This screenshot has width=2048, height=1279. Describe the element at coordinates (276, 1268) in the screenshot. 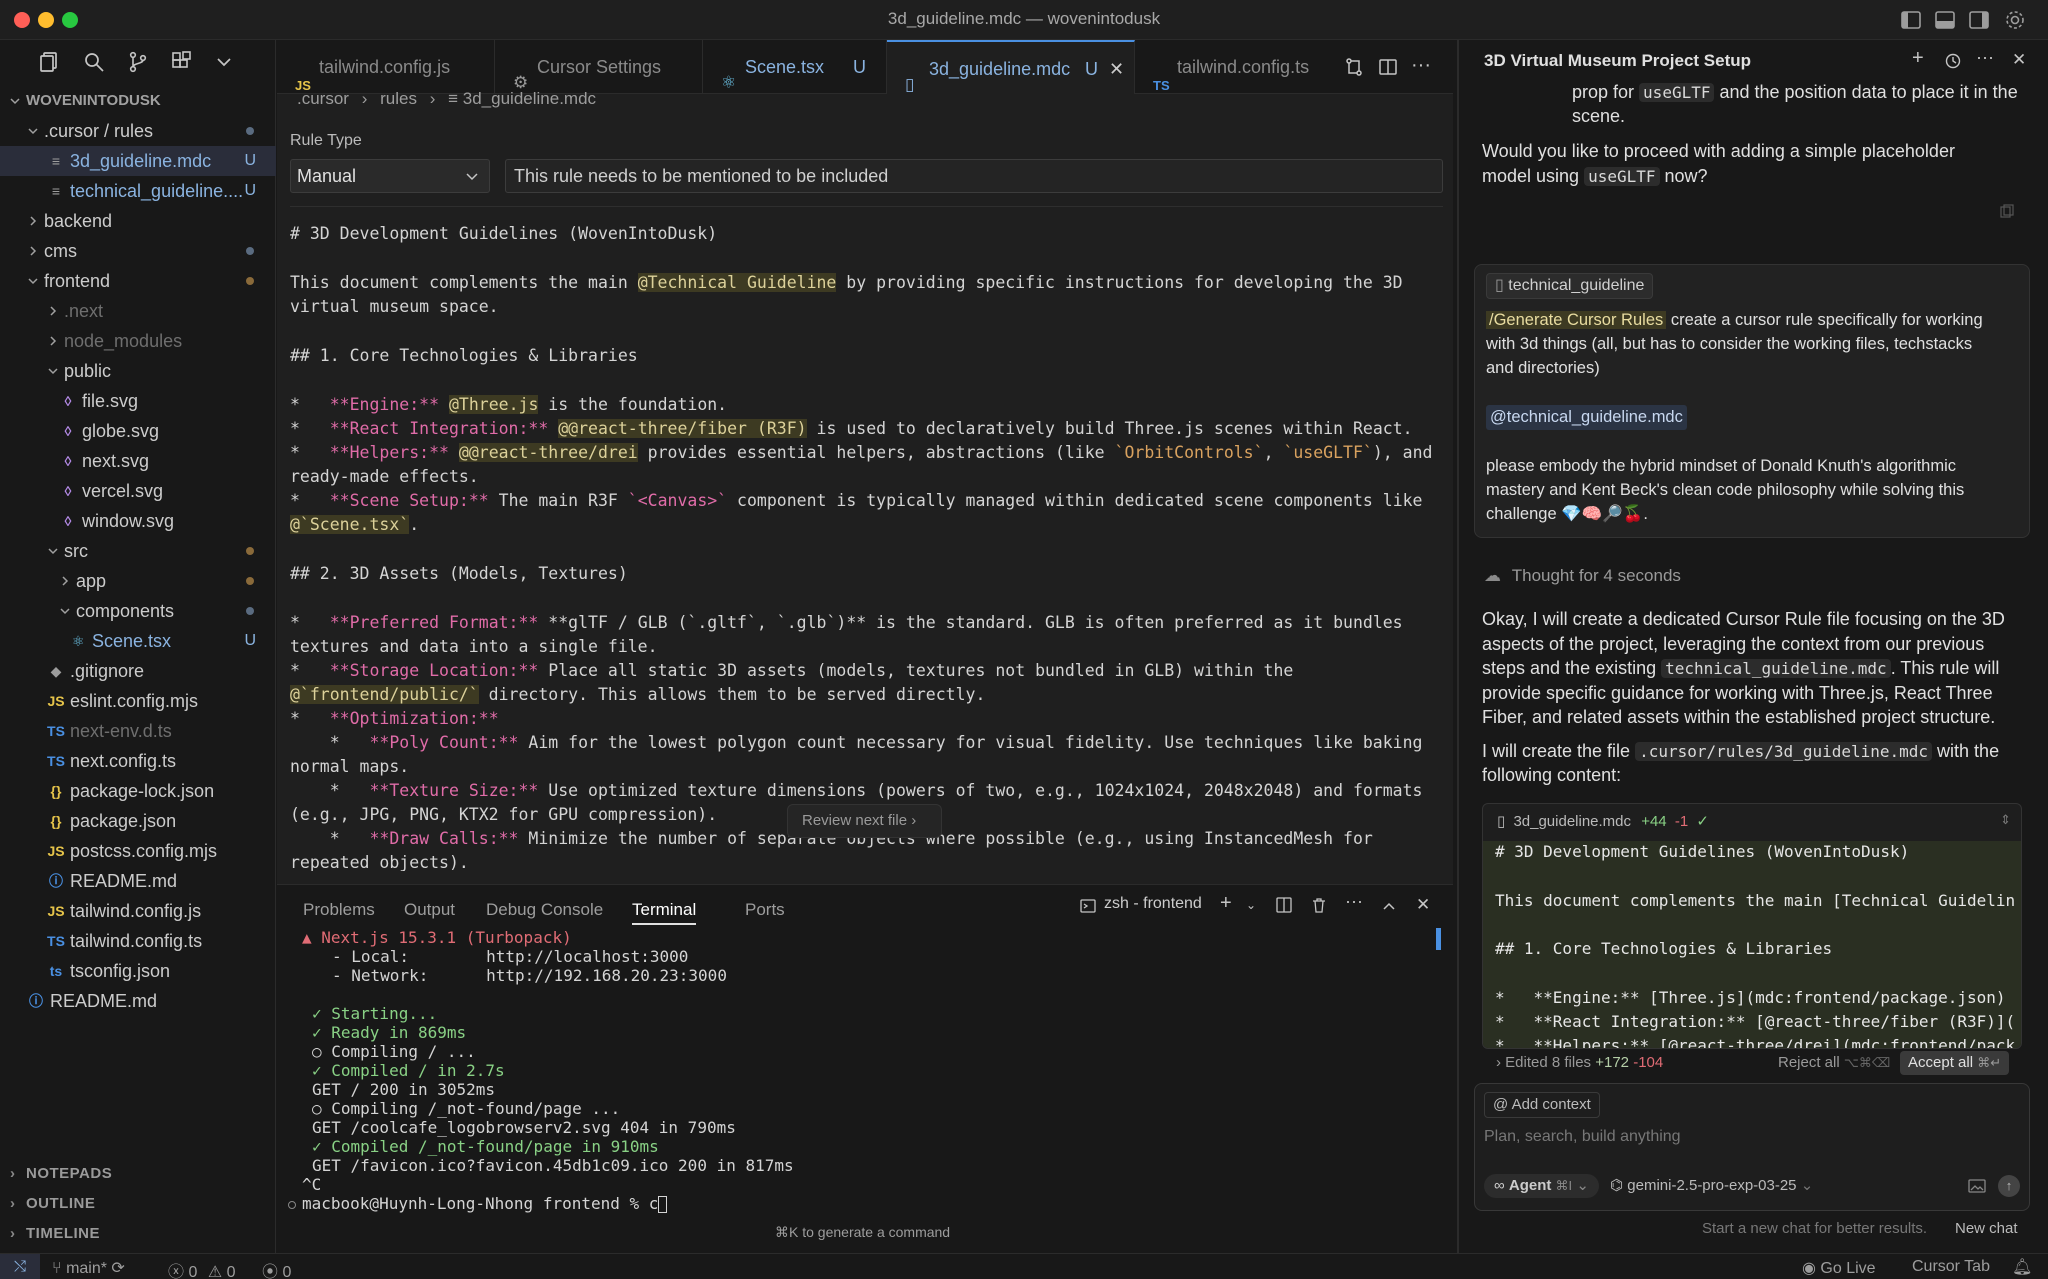

I see `ports-indicator: ⦿ 0` at that location.